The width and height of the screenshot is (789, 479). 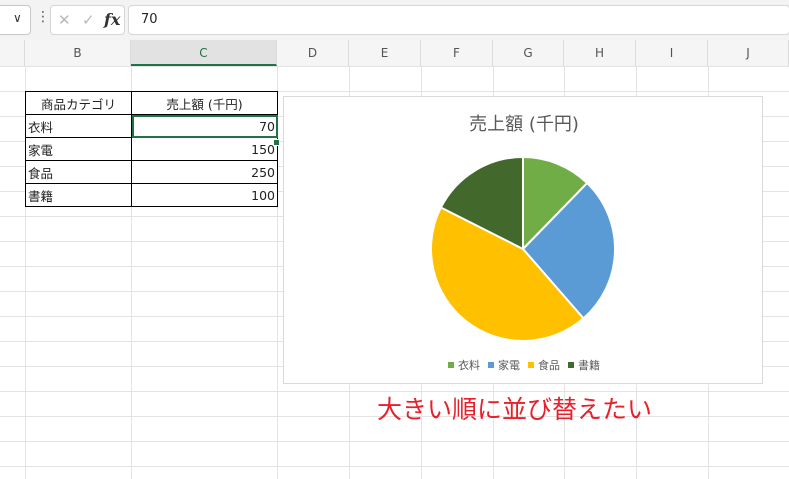 What do you see at coordinates (524, 365) in the screenshot?
I see `chart-legend: 衣料 家電 食品 書籍` at bounding box center [524, 365].